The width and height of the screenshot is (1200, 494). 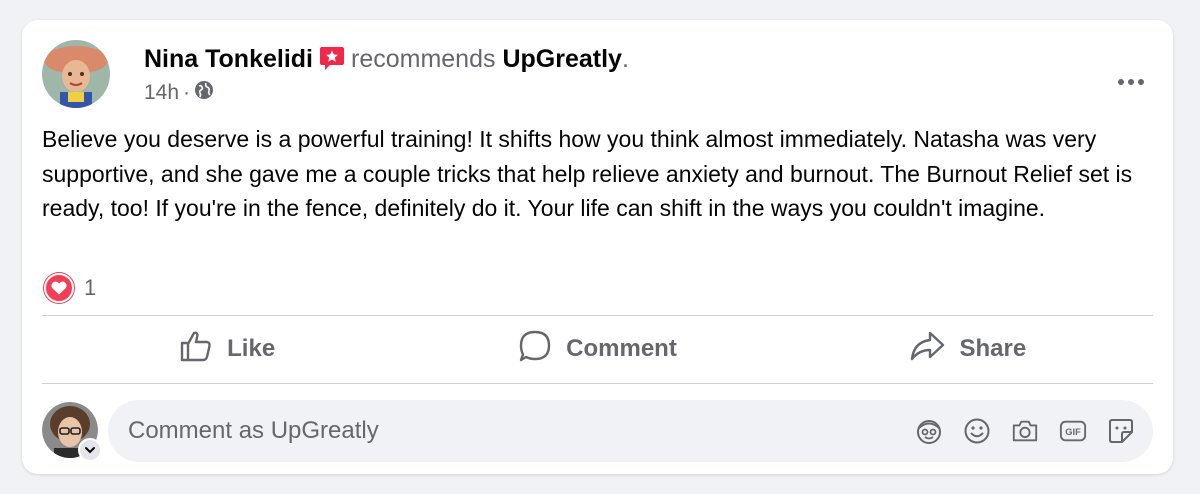 I want to click on author-avatar, so click(x=76, y=74).